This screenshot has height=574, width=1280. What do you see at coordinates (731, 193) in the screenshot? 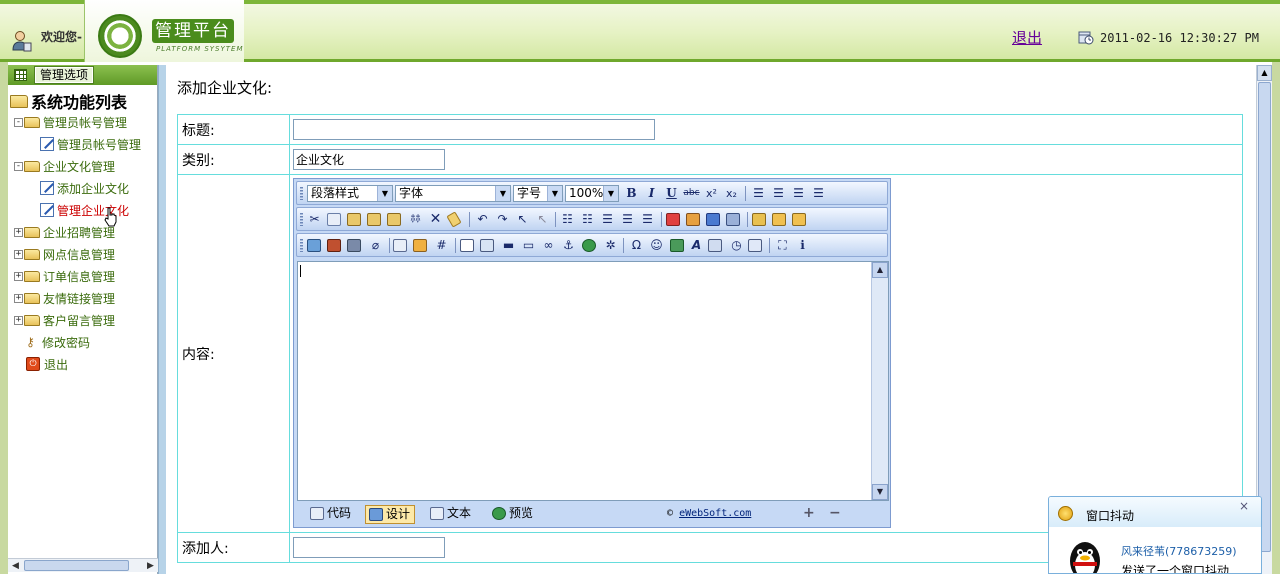
I see `subscript-button: x₂` at bounding box center [731, 193].